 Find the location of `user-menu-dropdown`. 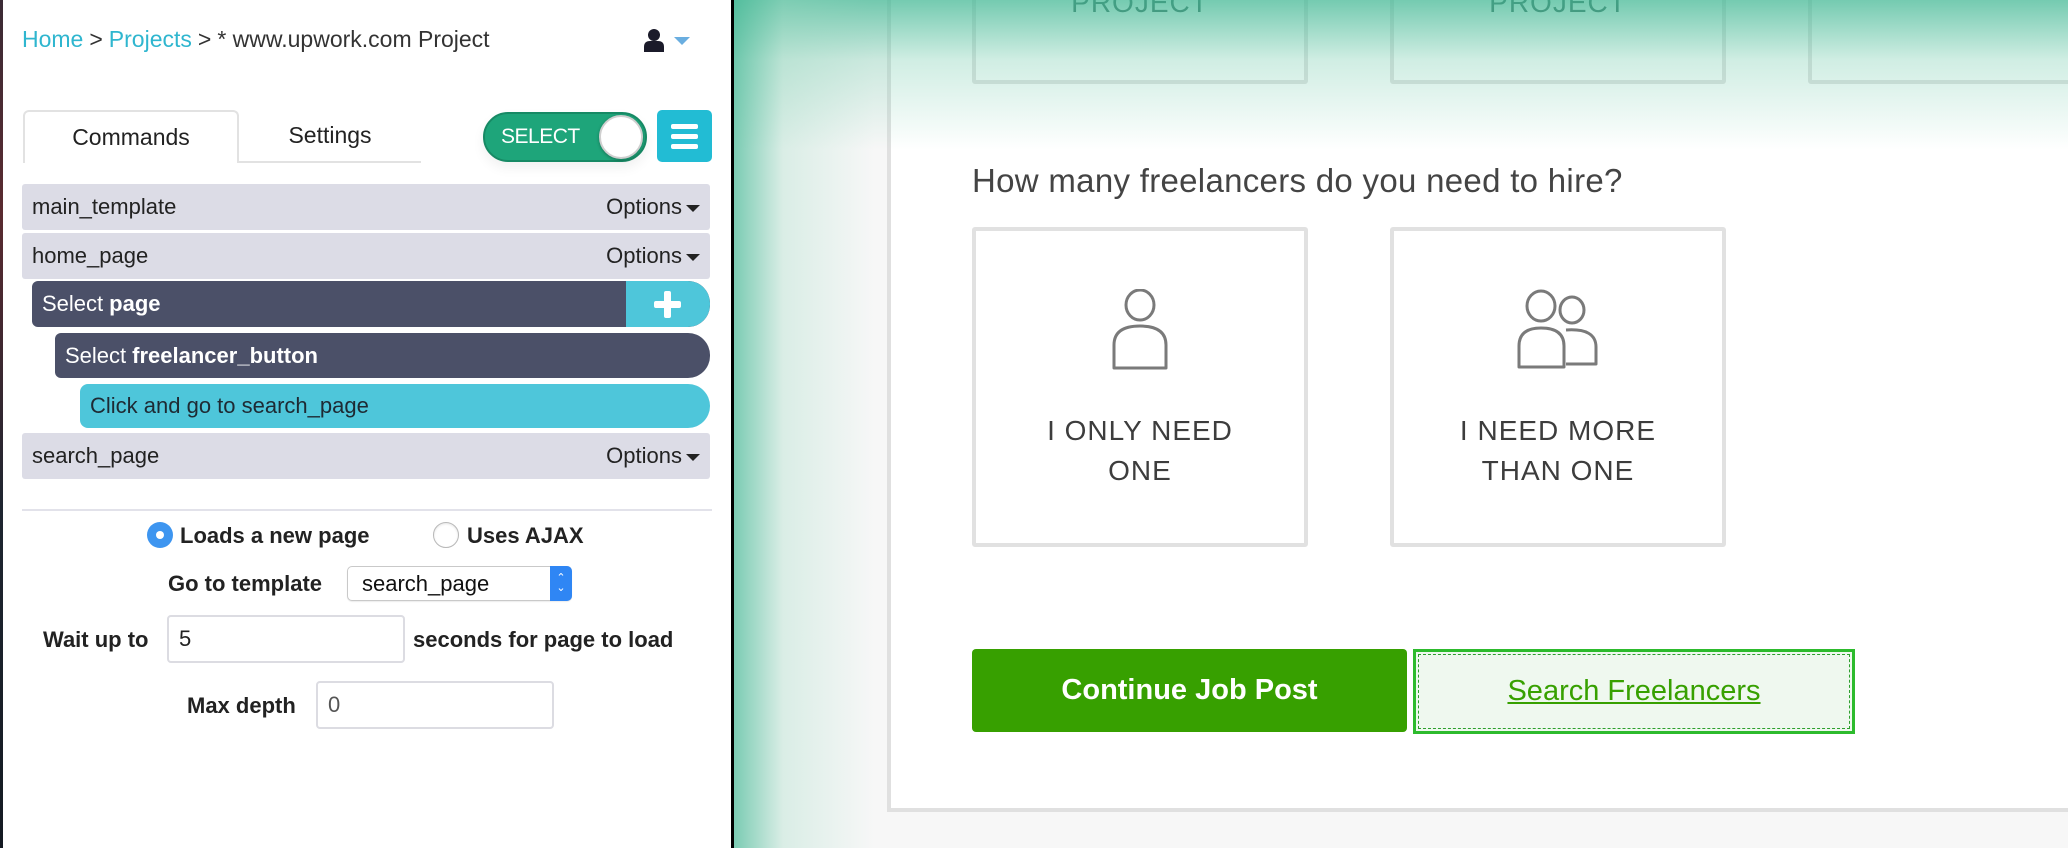

user-menu-dropdown is located at coordinates (668, 41).